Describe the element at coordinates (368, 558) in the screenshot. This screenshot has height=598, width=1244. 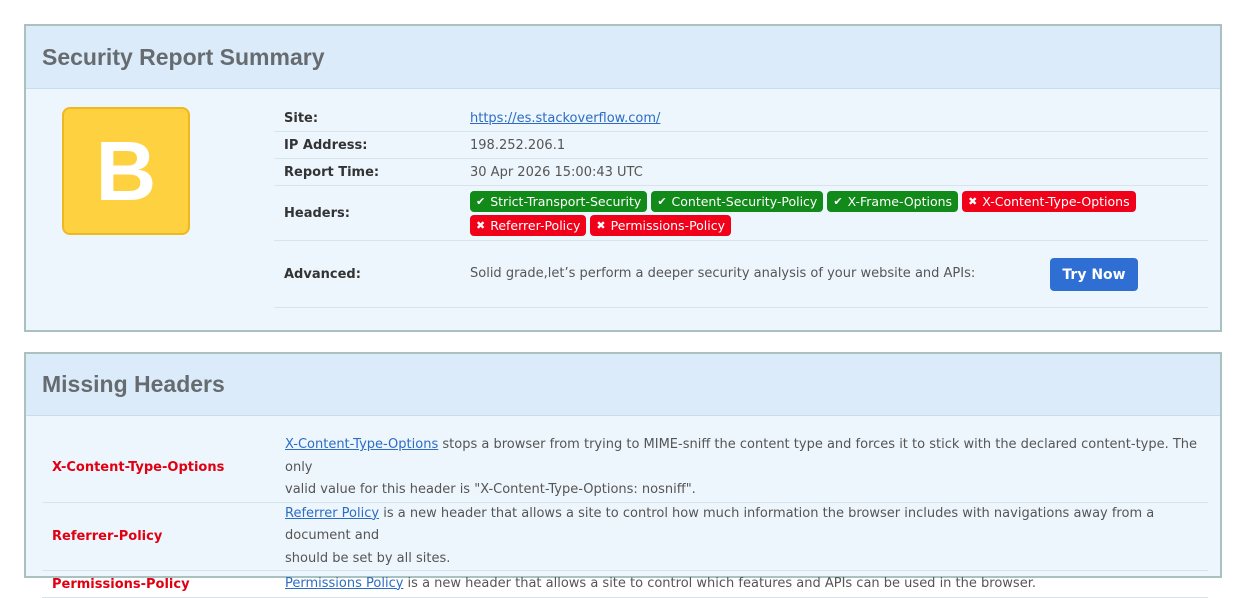
I see `description-text: should be set by all sites.` at that location.